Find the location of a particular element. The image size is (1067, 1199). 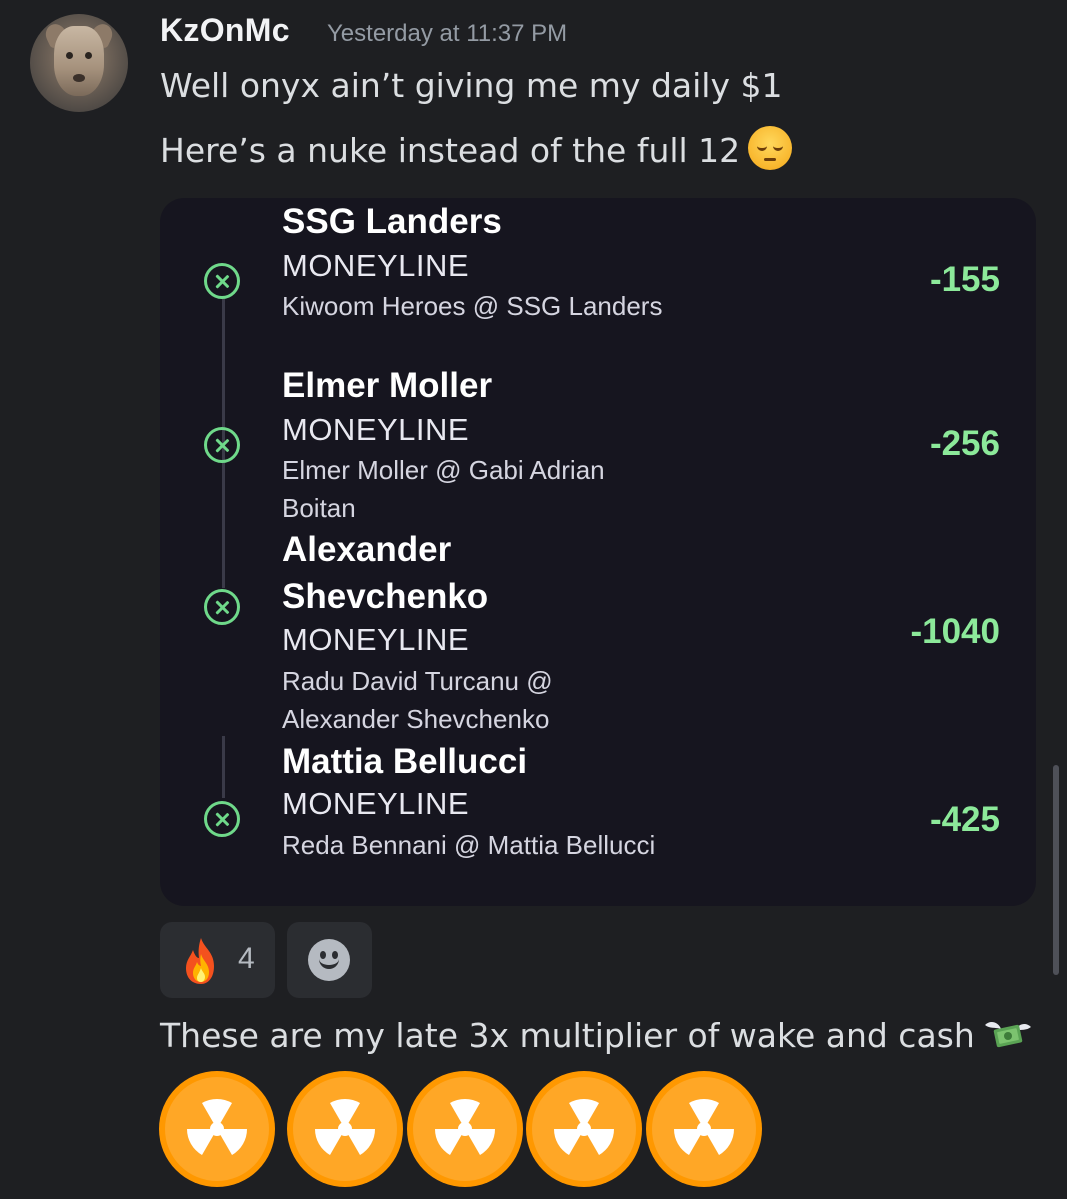

message-text: Well onyx ain’t giving me my daily $1 is located at coordinates (471, 85).